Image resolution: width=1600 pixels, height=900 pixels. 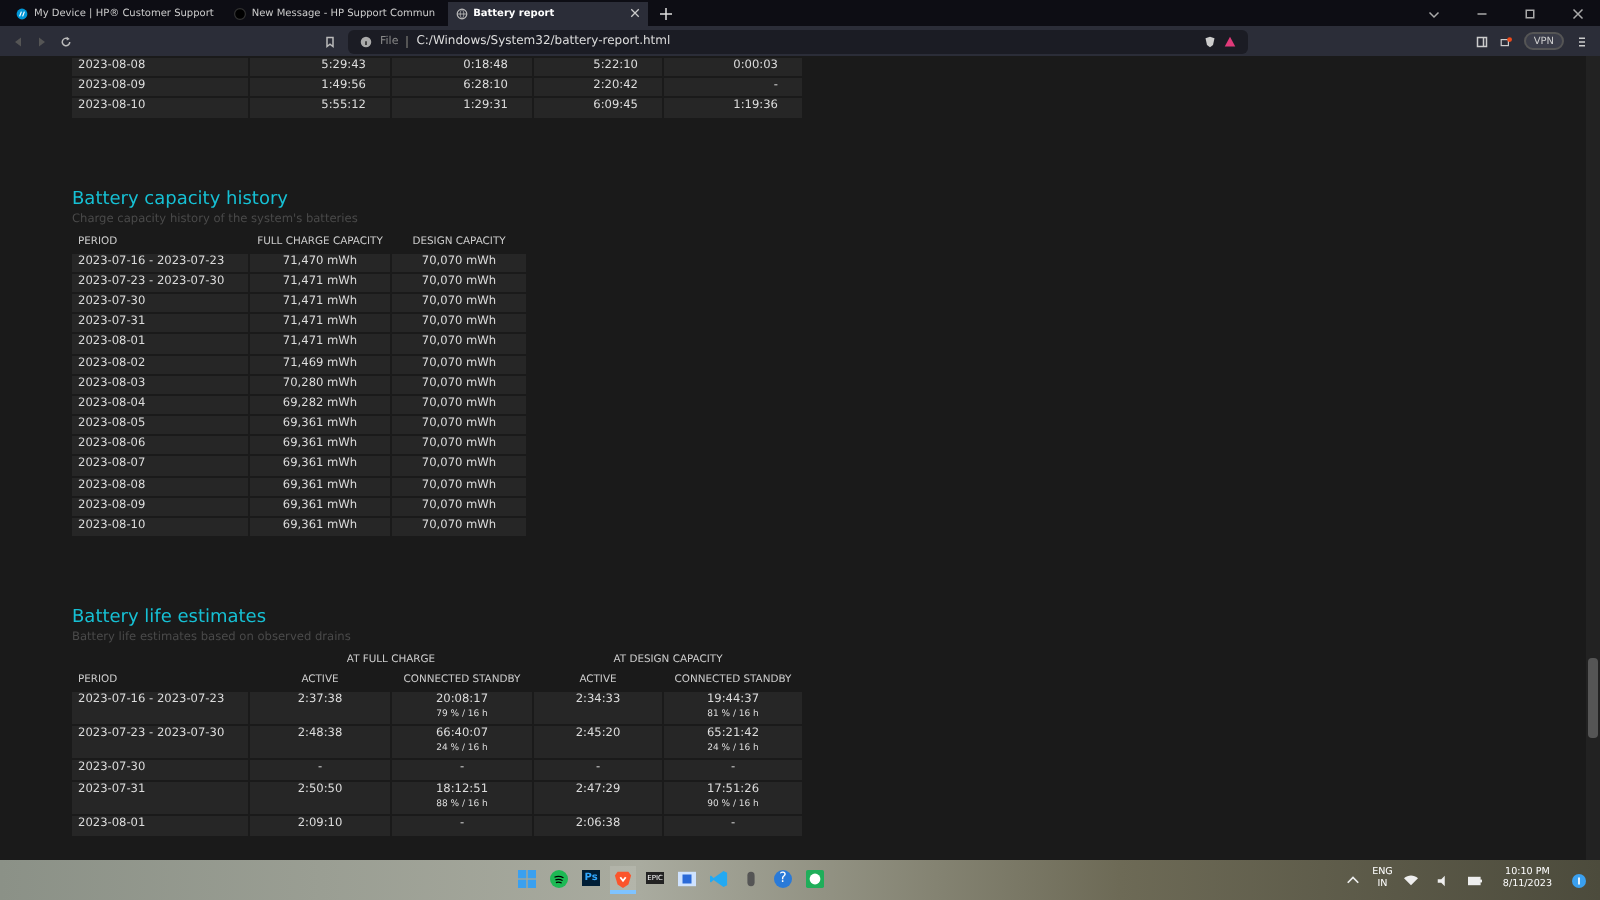 What do you see at coordinates (1530, 13) in the screenshot?
I see `restore-icon` at bounding box center [1530, 13].